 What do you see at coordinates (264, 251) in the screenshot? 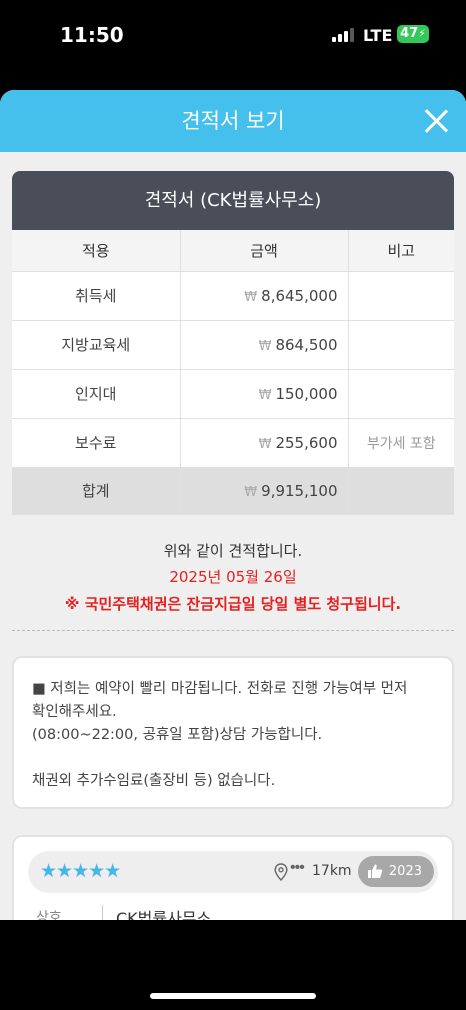
I see `column-header-amount: 금액` at bounding box center [264, 251].